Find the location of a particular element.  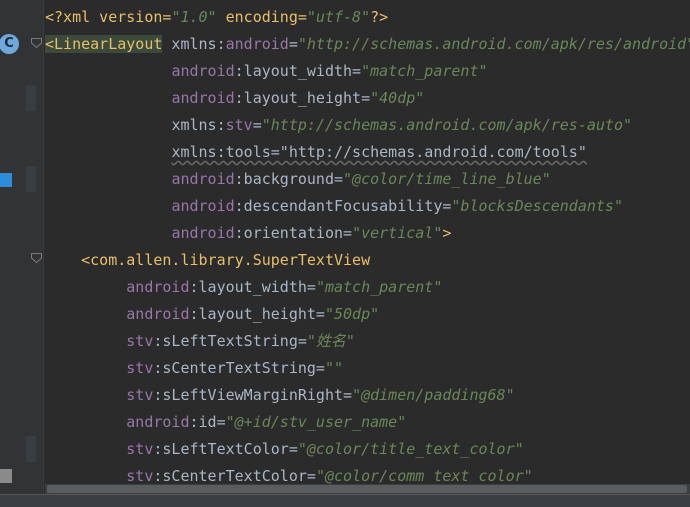

code-token: "1.0" is located at coordinates (194, 17).